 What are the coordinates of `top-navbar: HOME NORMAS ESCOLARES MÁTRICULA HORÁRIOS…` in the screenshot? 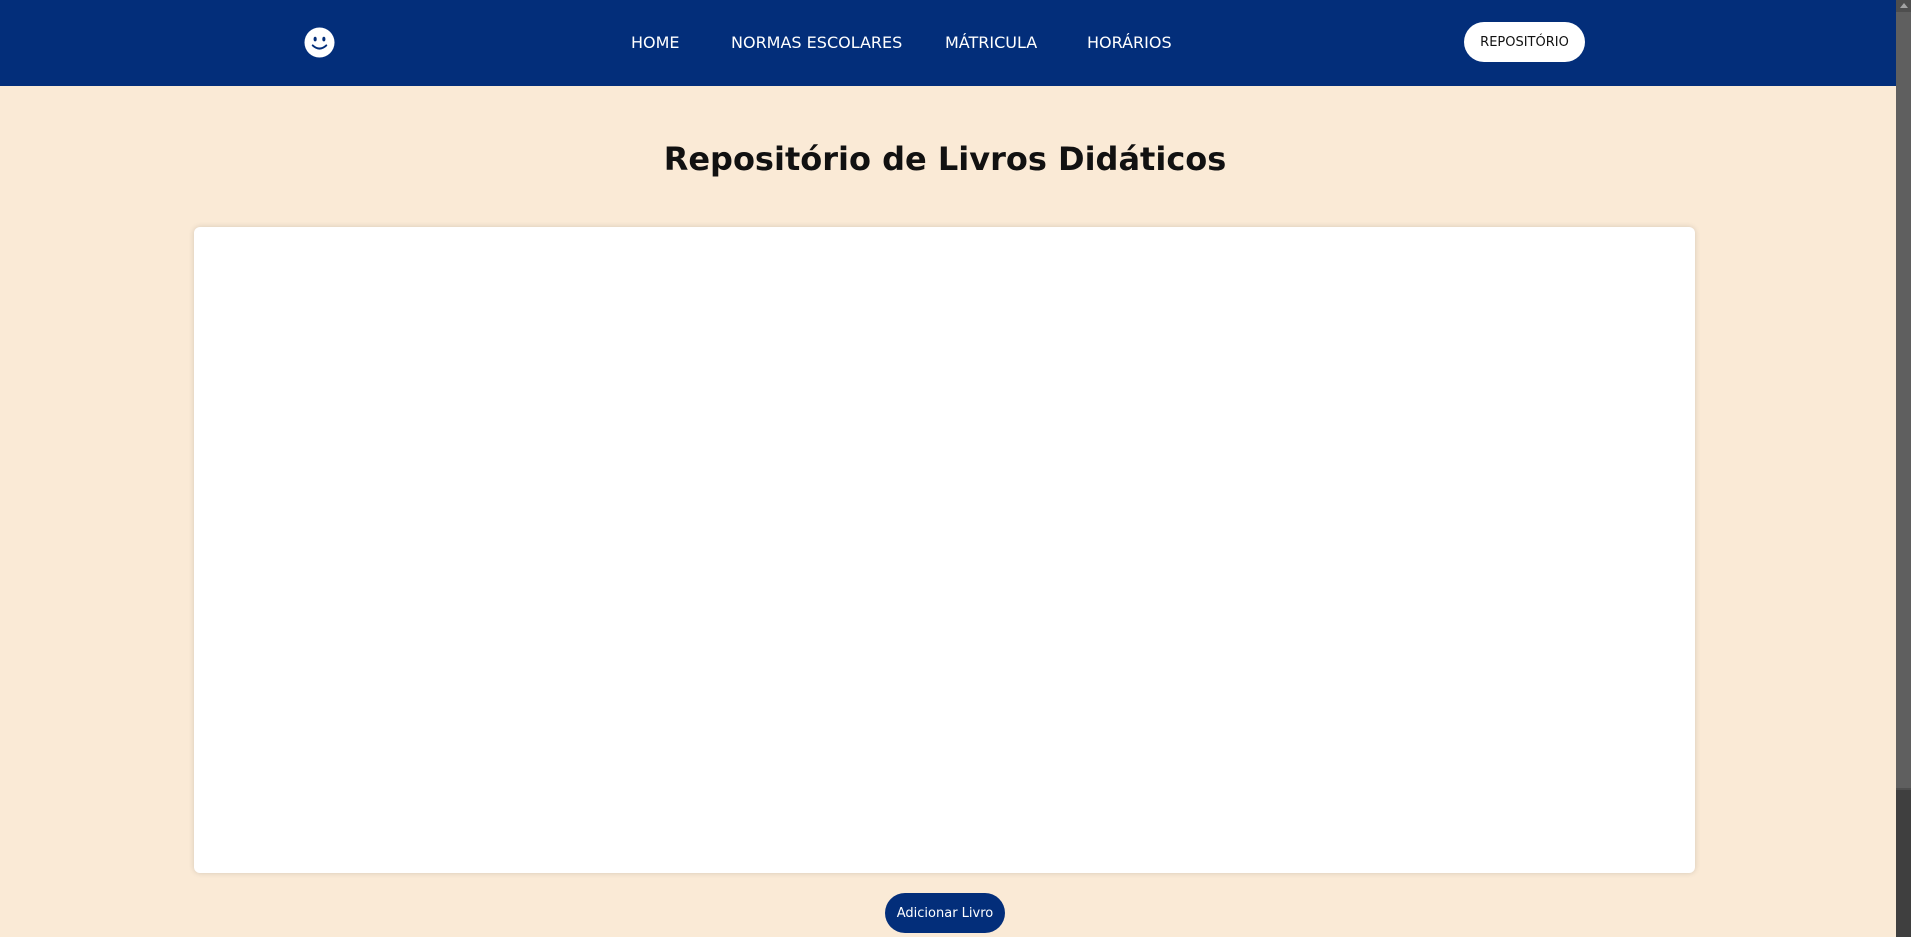 It's located at (948, 43).